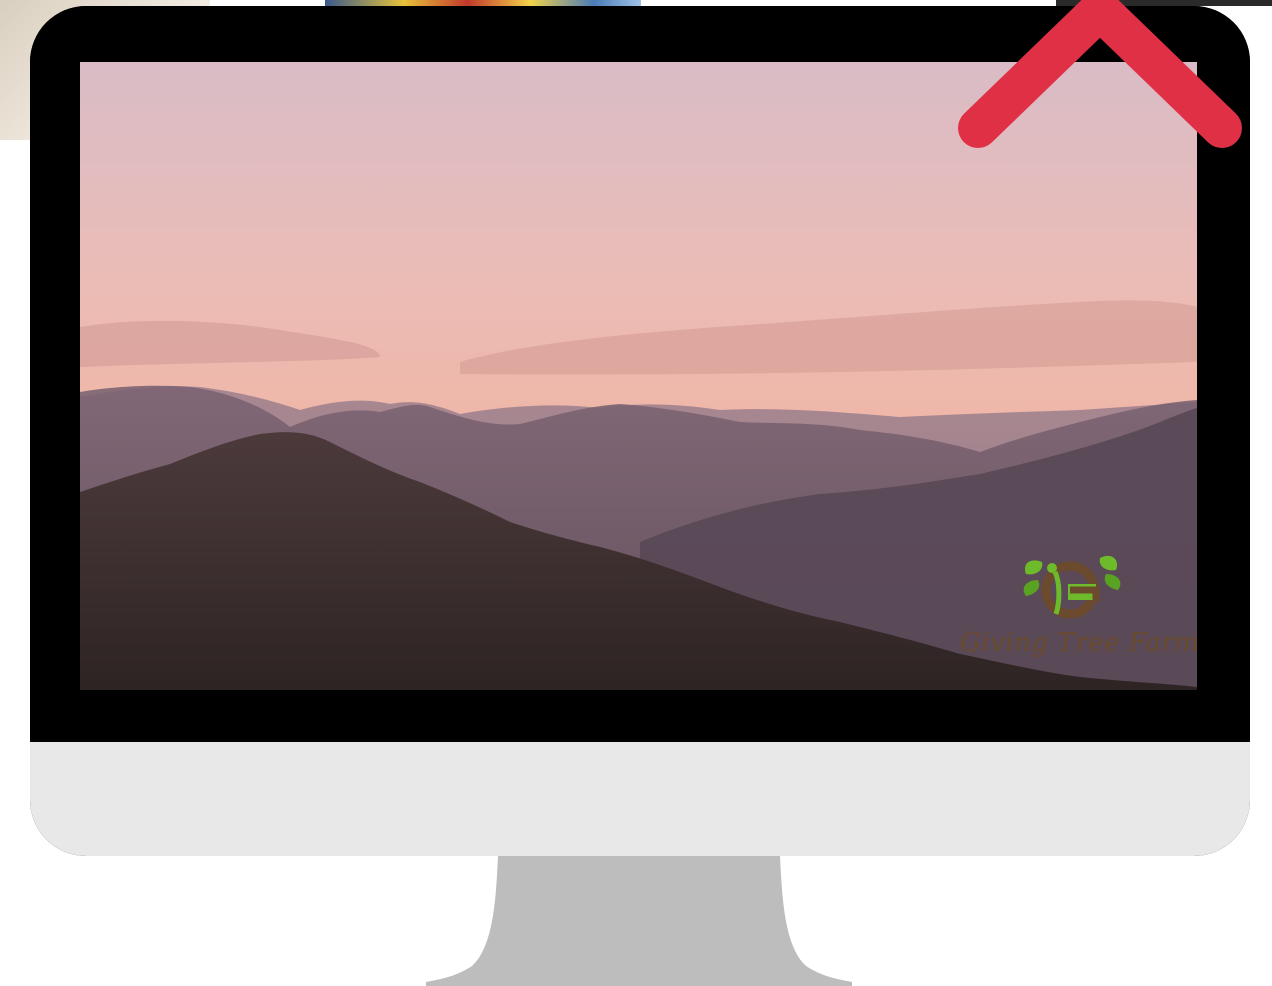 The image size is (1272, 986). I want to click on tree-leaves-g-icon, so click(1072, 587).